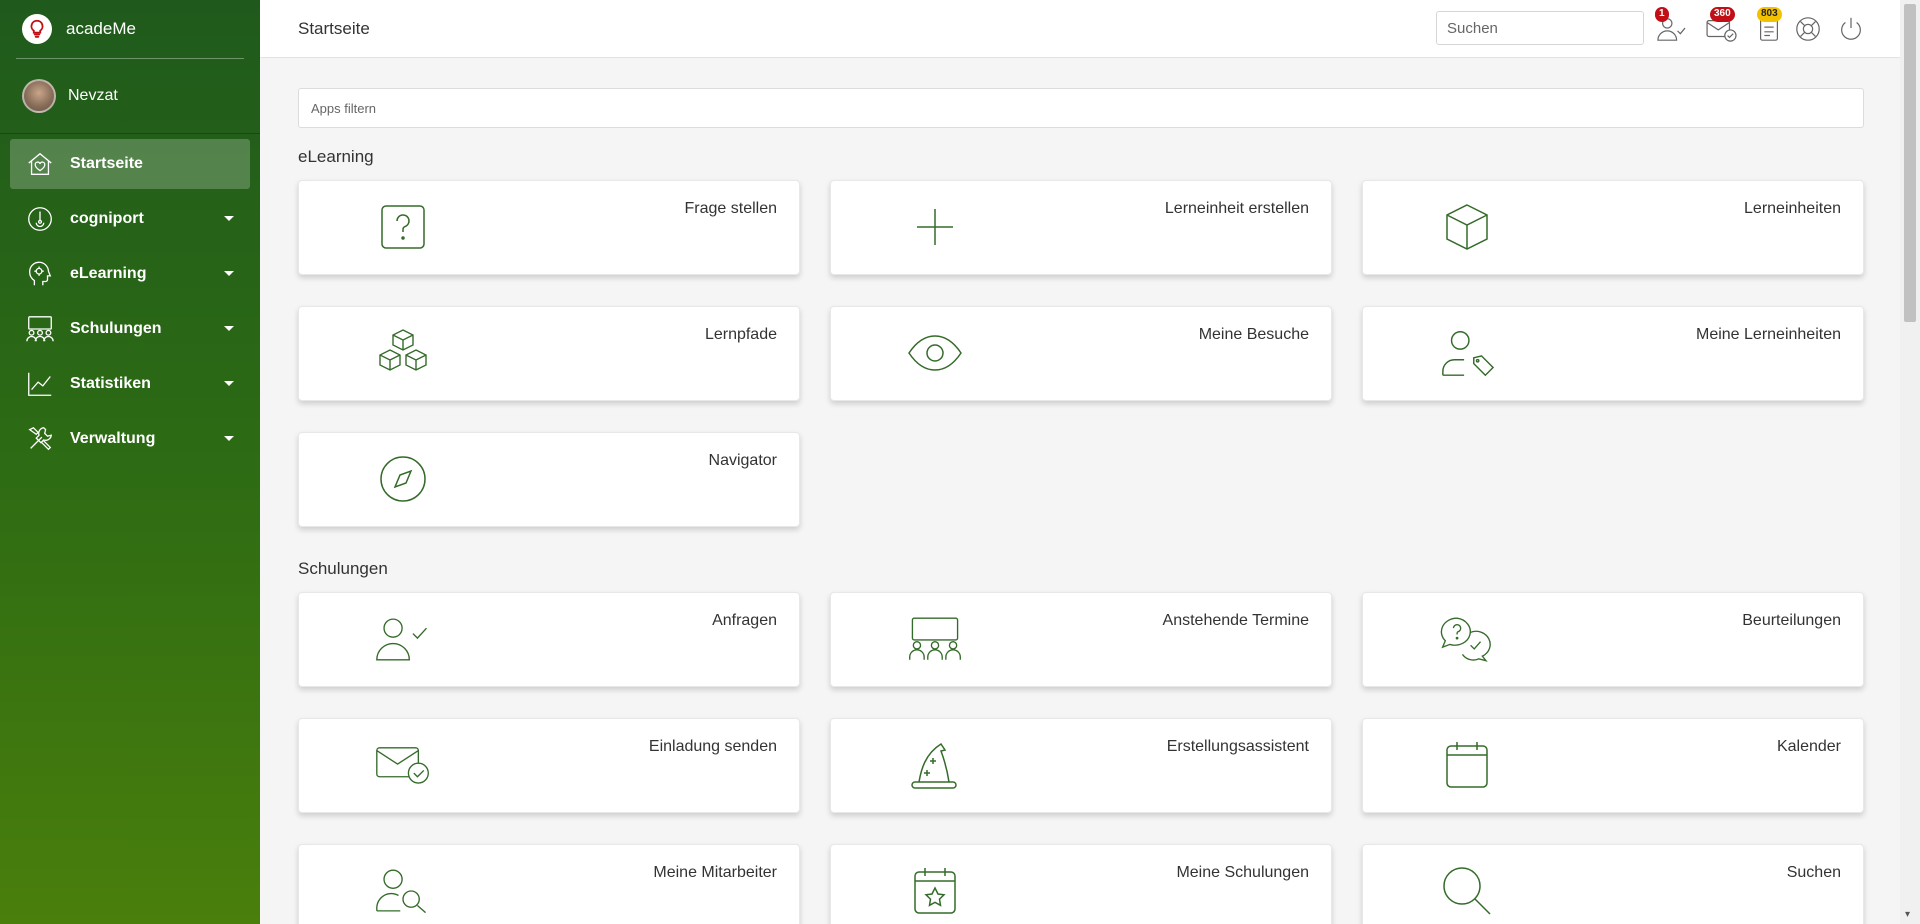 The image size is (1920, 924). Describe the element at coordinates (403, 639) in the screenshot. I see `user-check-icon` at that location.